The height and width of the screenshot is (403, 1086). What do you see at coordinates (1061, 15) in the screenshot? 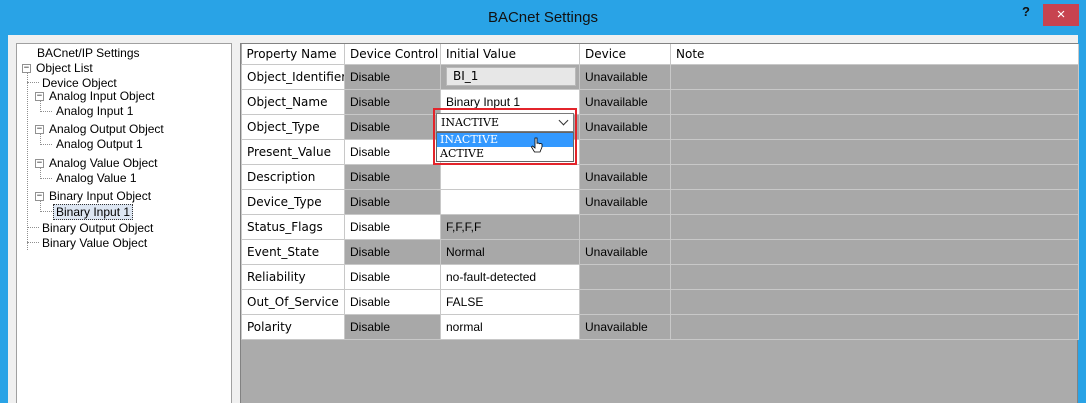
I see `close-button: ×` at bounding box center [1061, 15].